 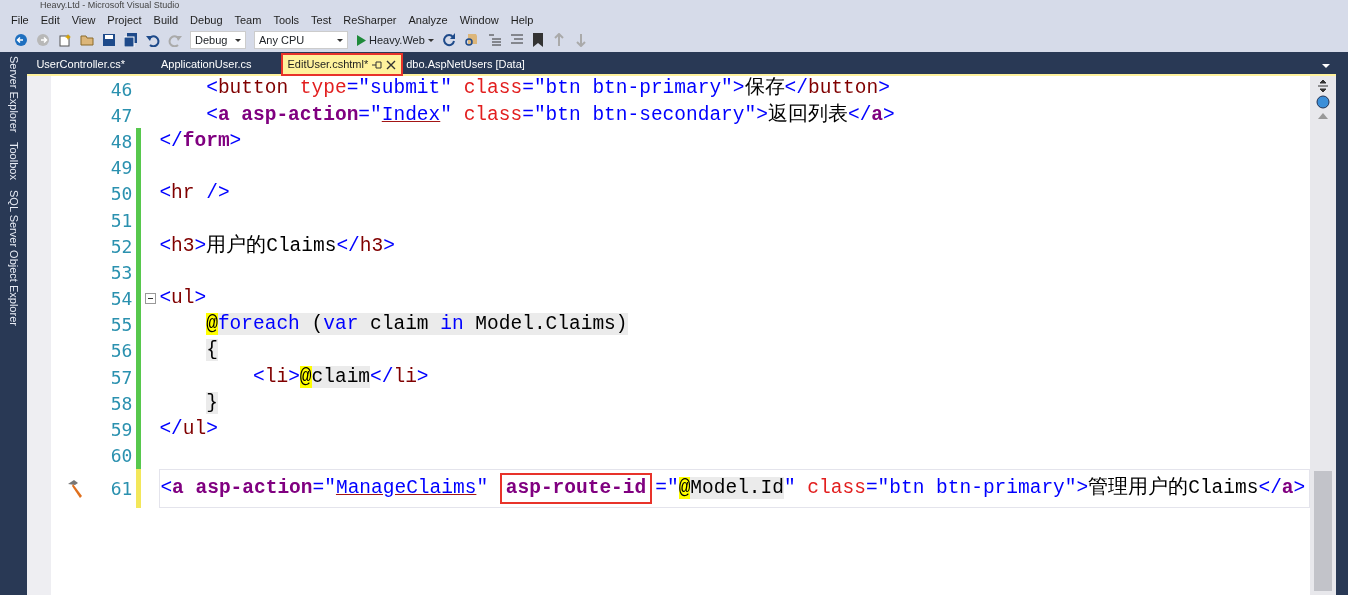 I want to click on line-number: 53, so click(x=121, y=272).